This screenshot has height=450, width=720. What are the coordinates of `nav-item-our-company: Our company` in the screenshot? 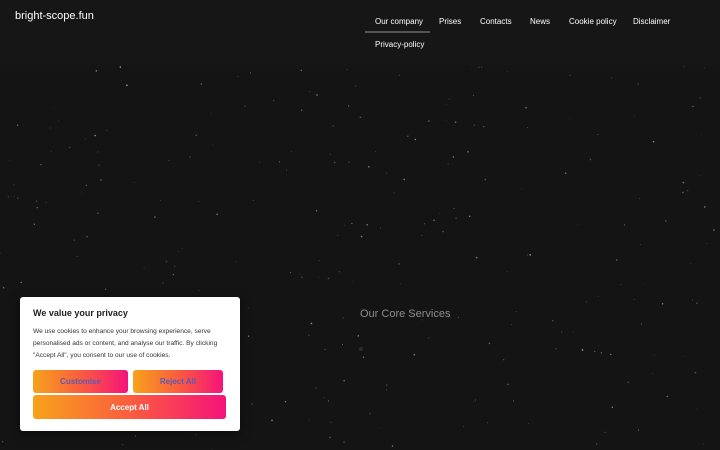 It's located at (399, 21).